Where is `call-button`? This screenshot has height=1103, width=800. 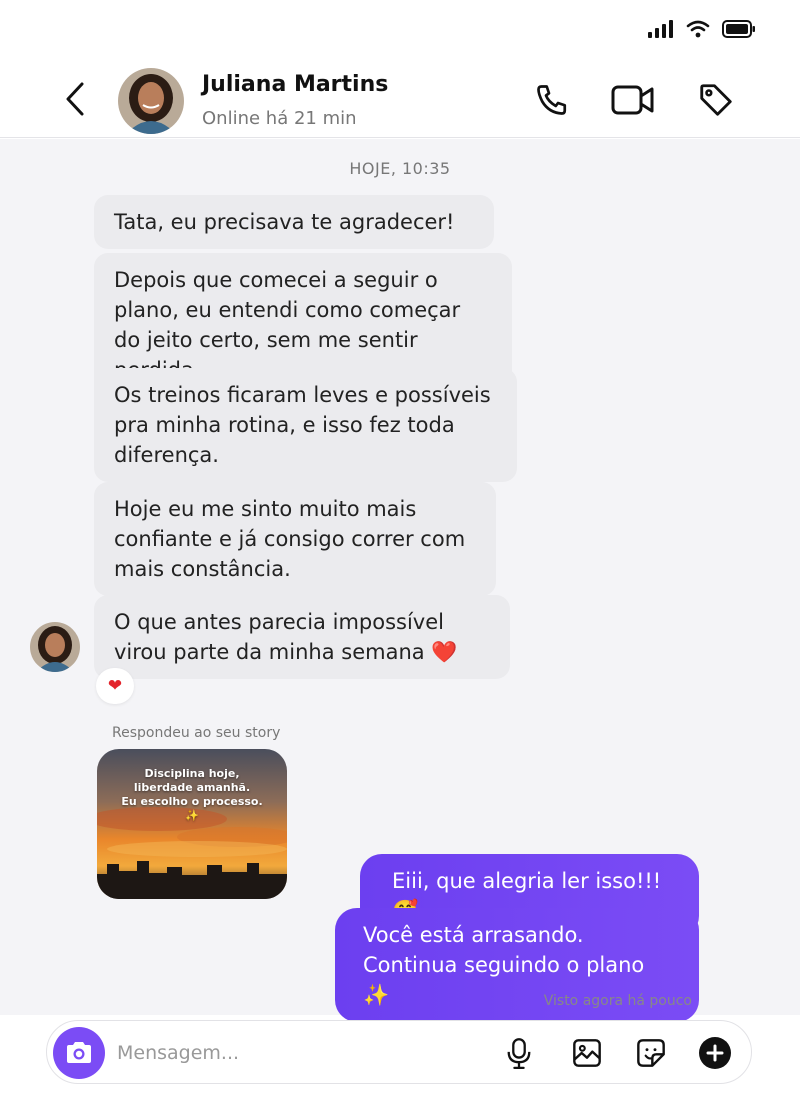
call-button is located at coordinates (552, 100).